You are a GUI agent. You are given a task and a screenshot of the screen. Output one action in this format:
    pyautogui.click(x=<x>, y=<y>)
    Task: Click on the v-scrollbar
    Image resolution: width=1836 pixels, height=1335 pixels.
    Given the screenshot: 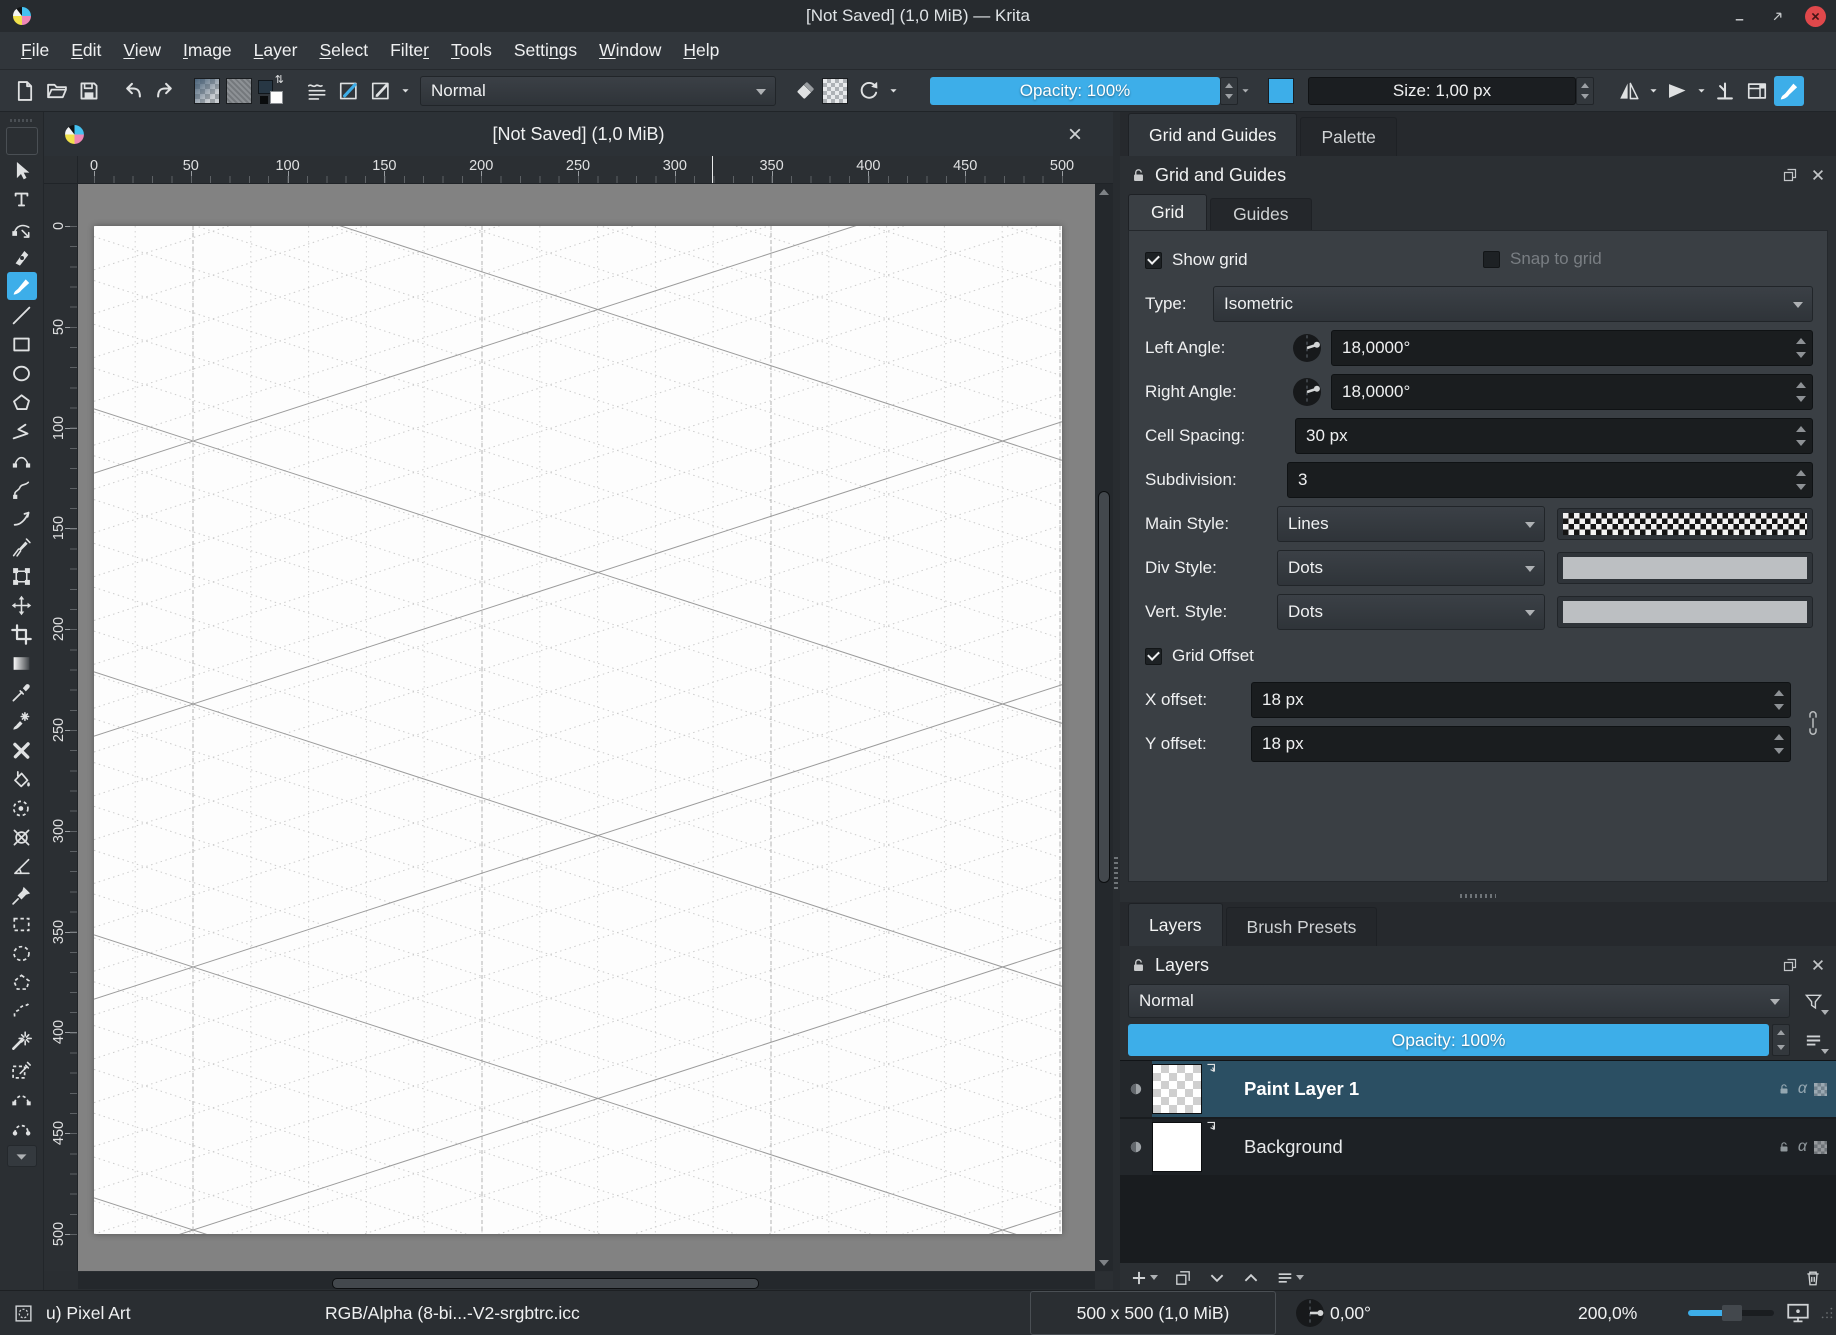 What is the action you would take?
    pyautogui.click(x=1104, y=727)
    